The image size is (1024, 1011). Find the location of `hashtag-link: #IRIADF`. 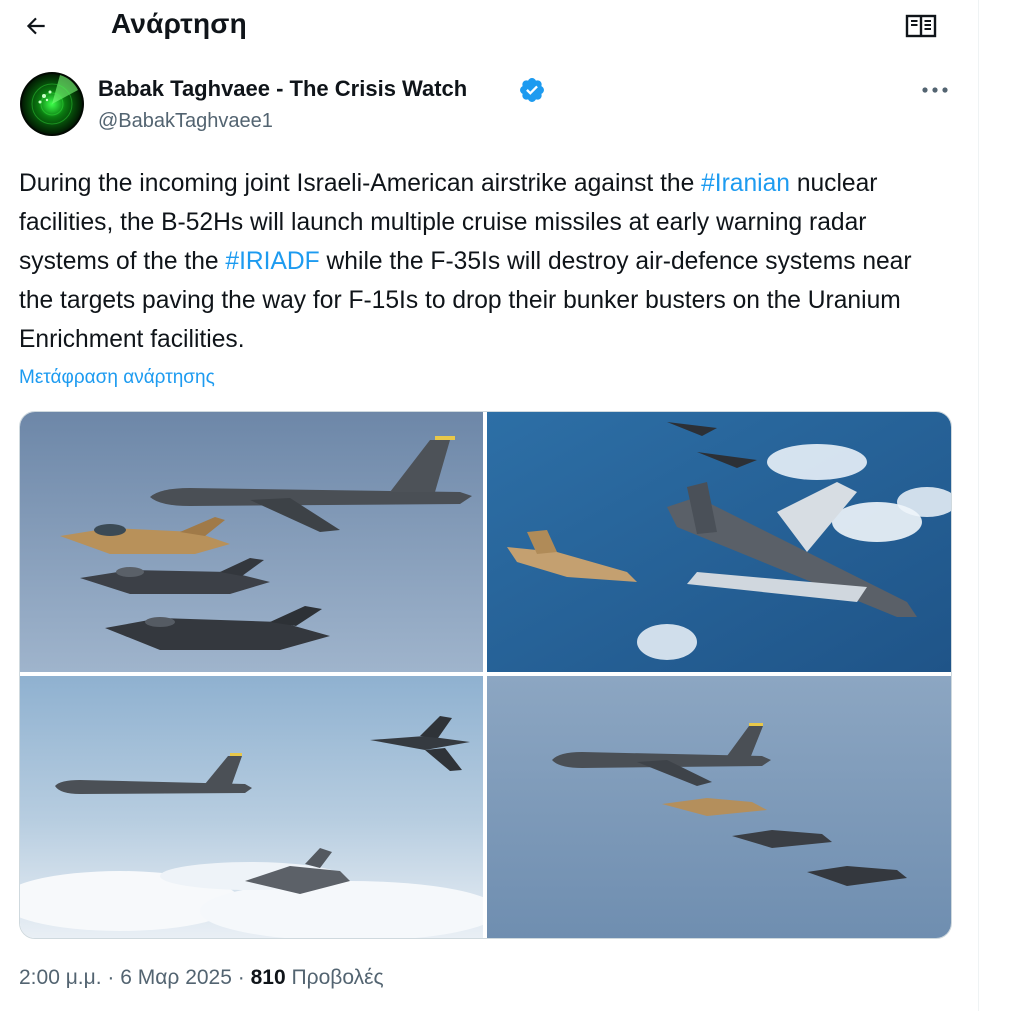

hashtag-link: #IRIADF is located at coordinates (272, 261).